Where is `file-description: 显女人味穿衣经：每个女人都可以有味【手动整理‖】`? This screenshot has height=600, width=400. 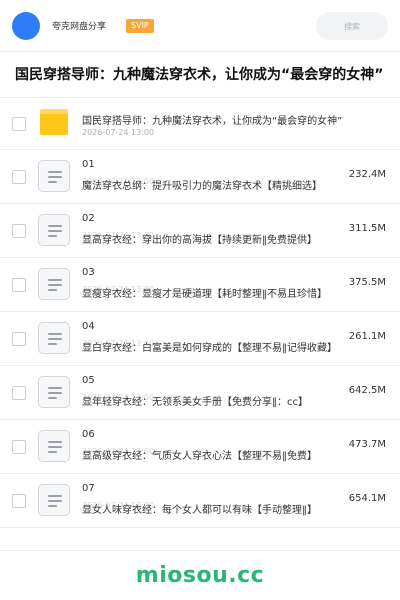 file-description: 显女人味穿衣经：每个女人都可以有味【手动整理‖】 is located at coordinates (210, 508).